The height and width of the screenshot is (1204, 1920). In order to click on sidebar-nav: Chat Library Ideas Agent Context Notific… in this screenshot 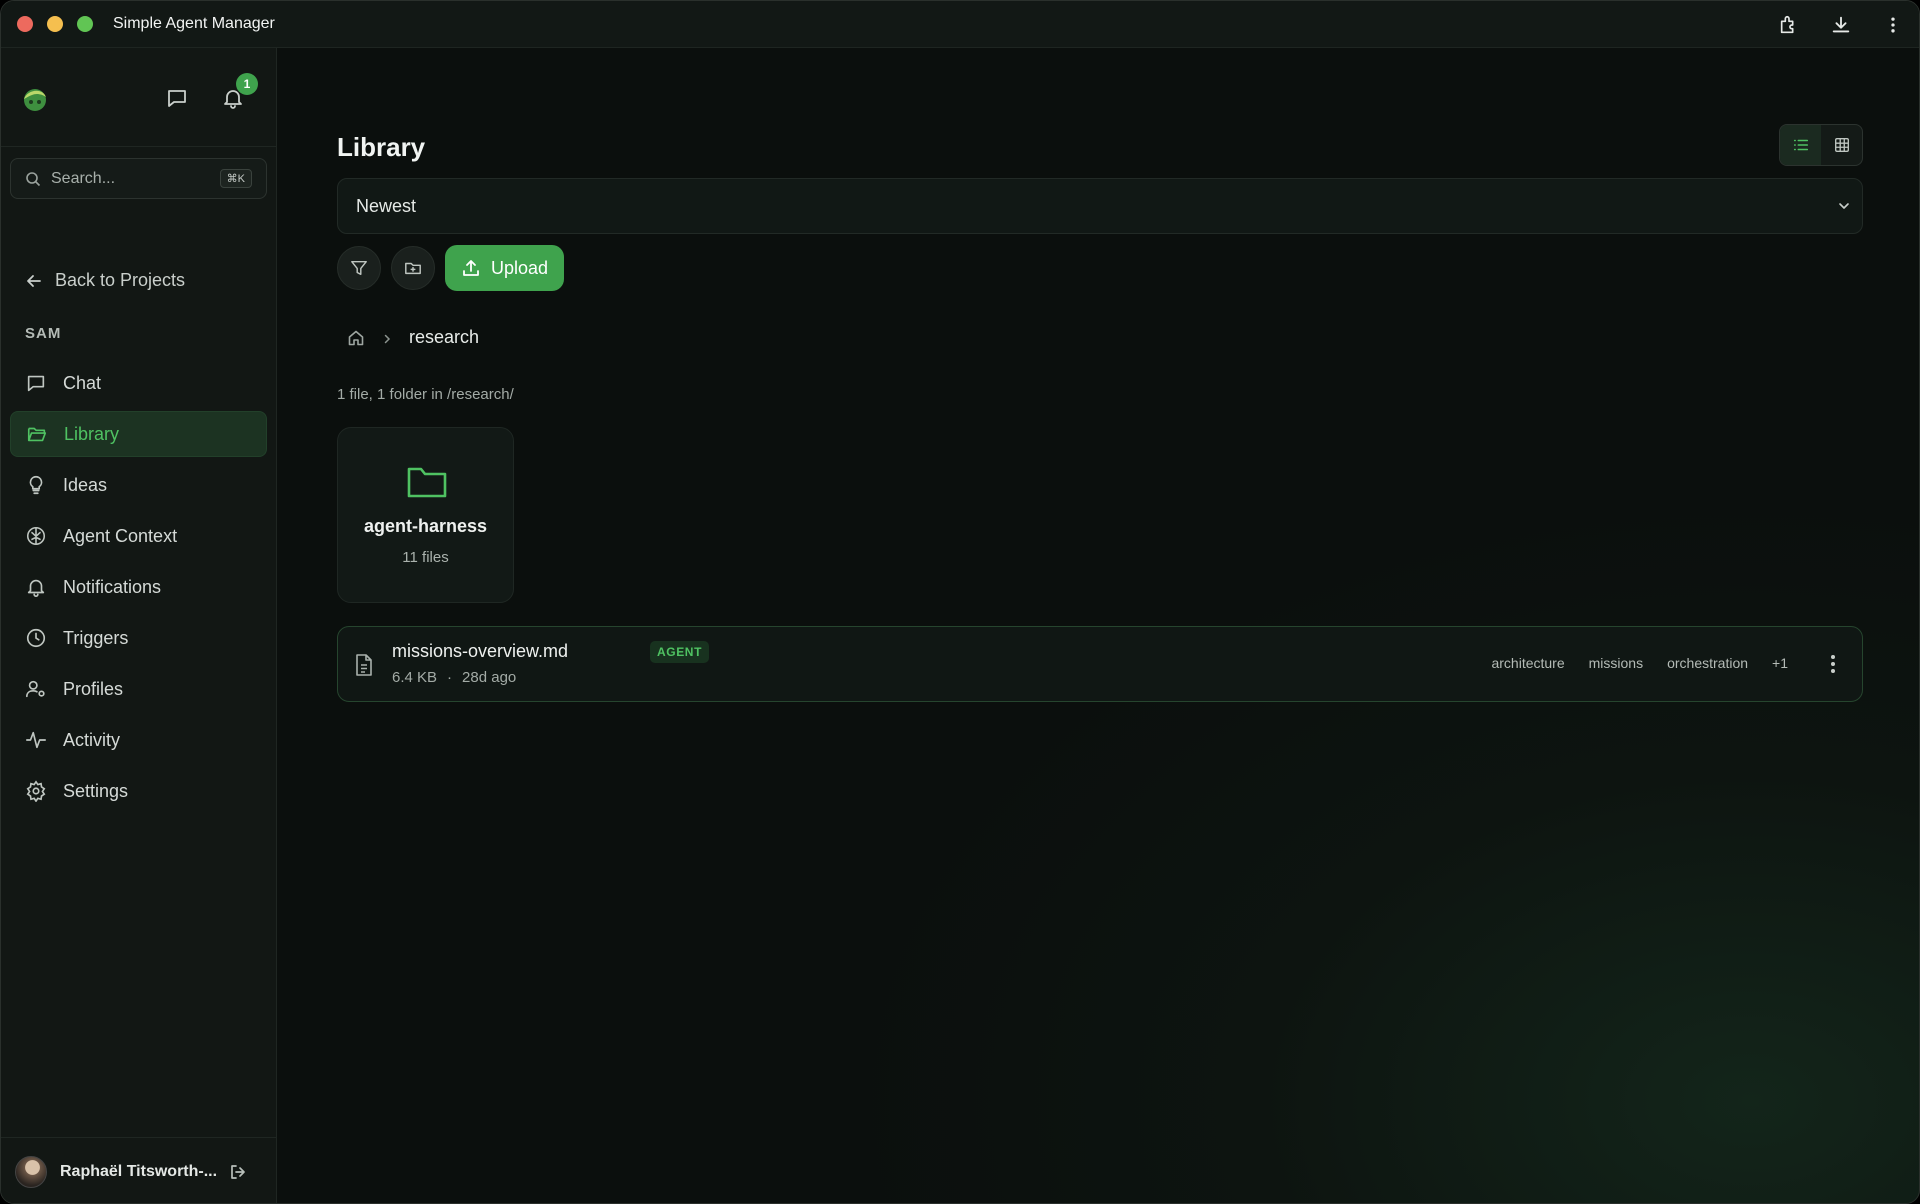, I will do `click(138, 589)`.